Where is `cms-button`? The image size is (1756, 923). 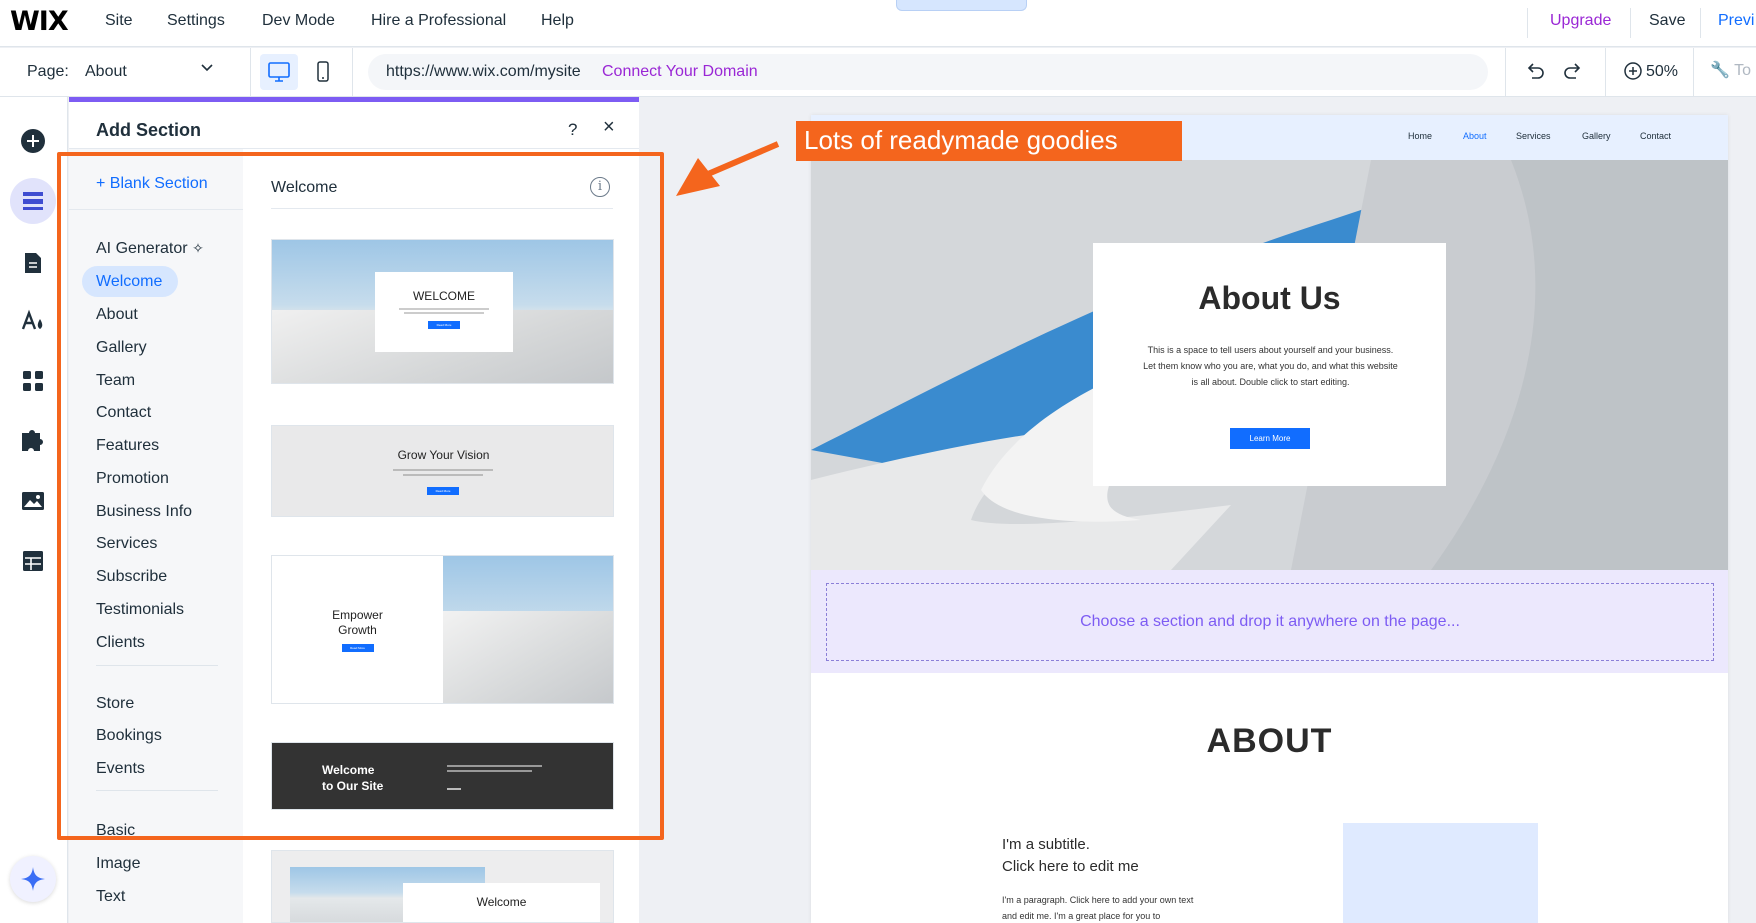 cms-button is located at coordinates (33, 561).